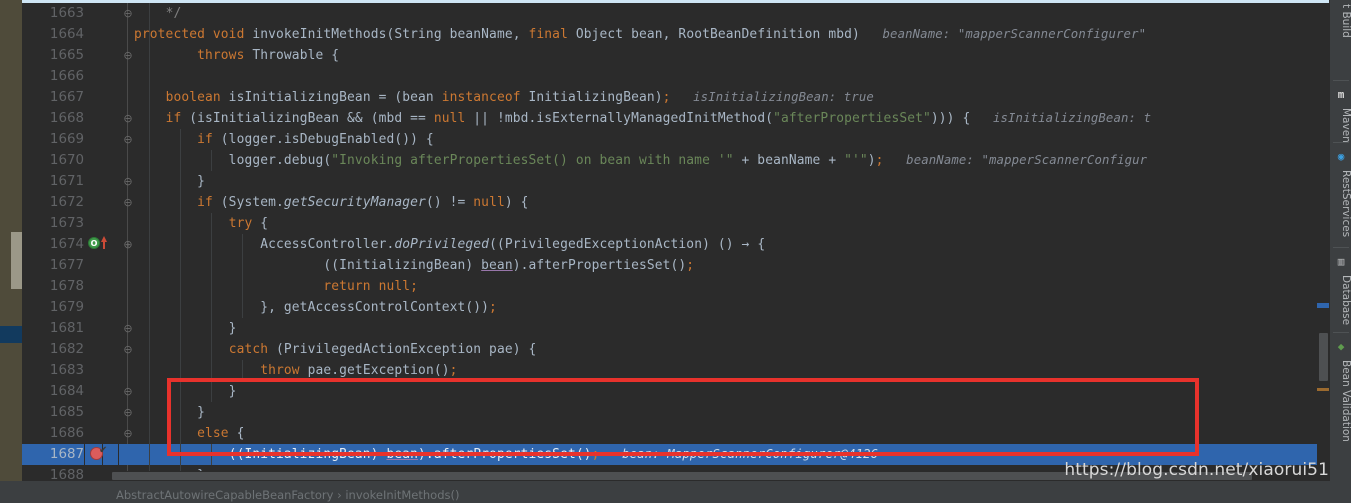 This screenshot has width=1351, height=503. What do you see at coordinates (675, 412) in the screenshot?
I see `code-line: 1685 ⊖ }` at bounding box center [675, 412].